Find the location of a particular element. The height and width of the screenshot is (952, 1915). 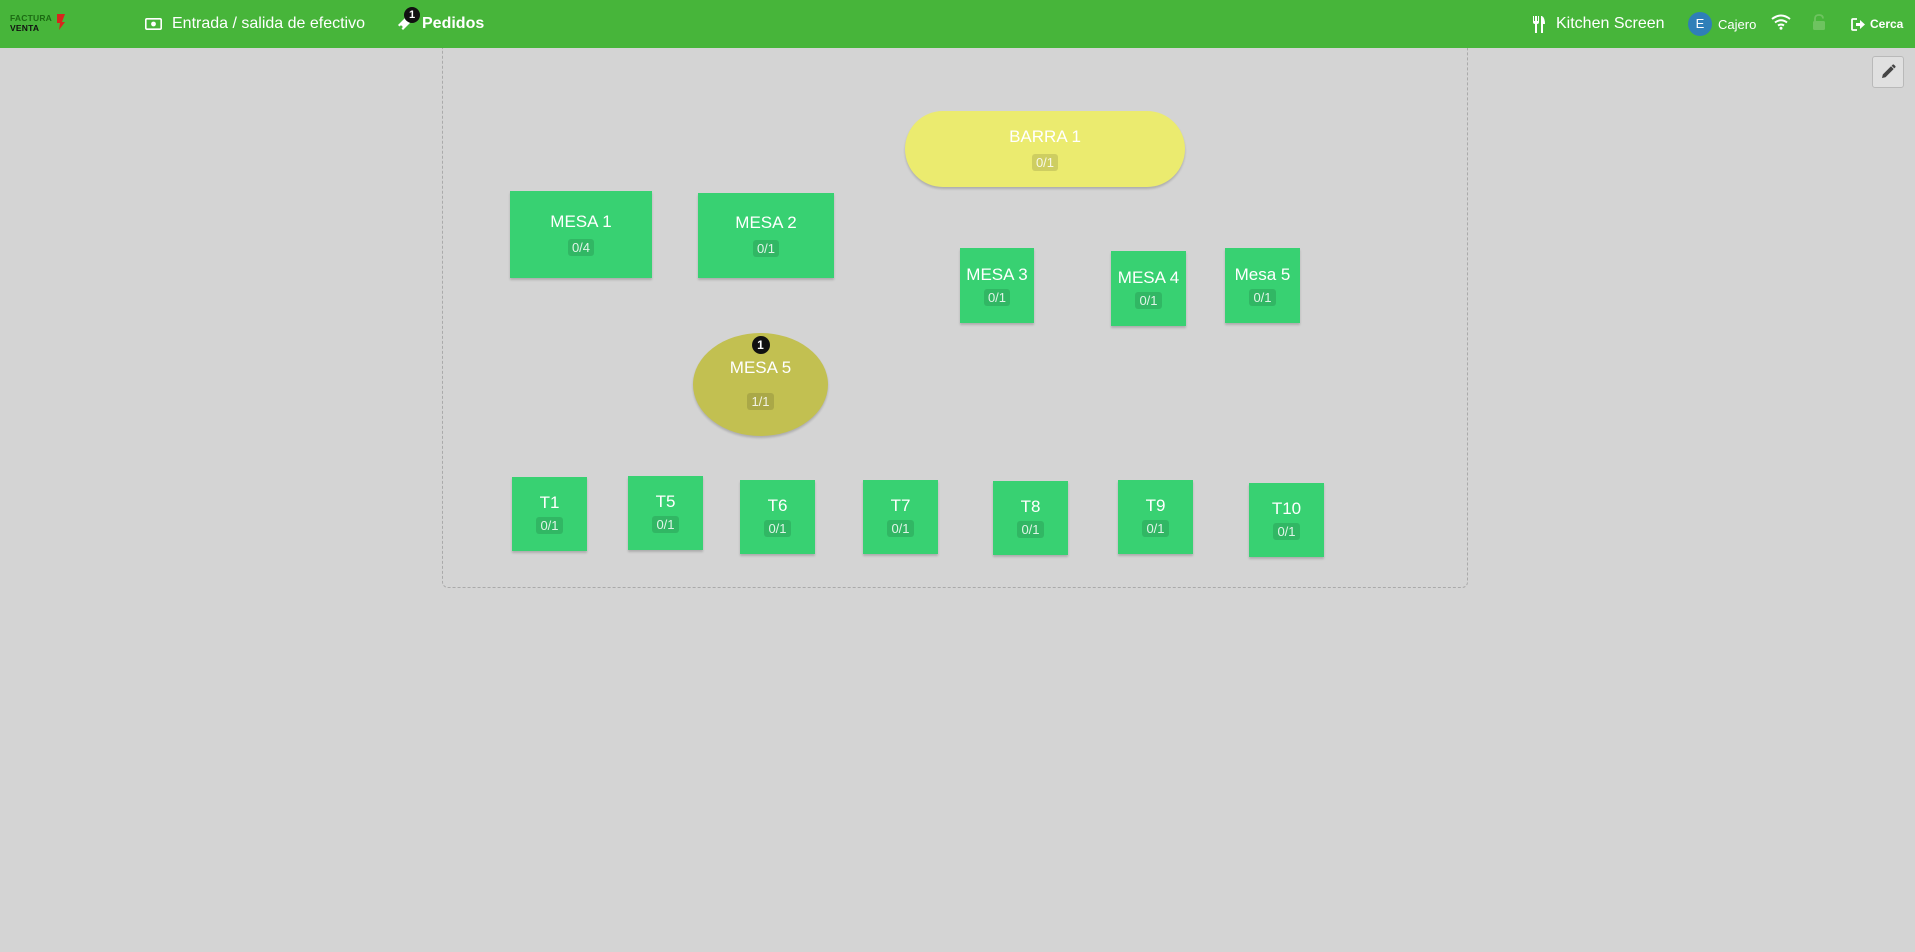

logo-text-bottom: VENTA is located at coordinates (25, 28).